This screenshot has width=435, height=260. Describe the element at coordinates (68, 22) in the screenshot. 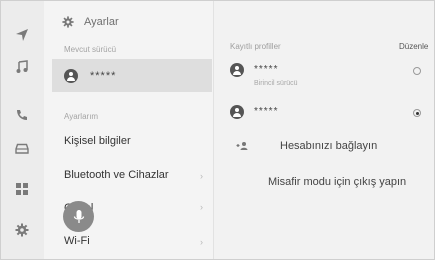

I see `settings-gear-icon` at that location.